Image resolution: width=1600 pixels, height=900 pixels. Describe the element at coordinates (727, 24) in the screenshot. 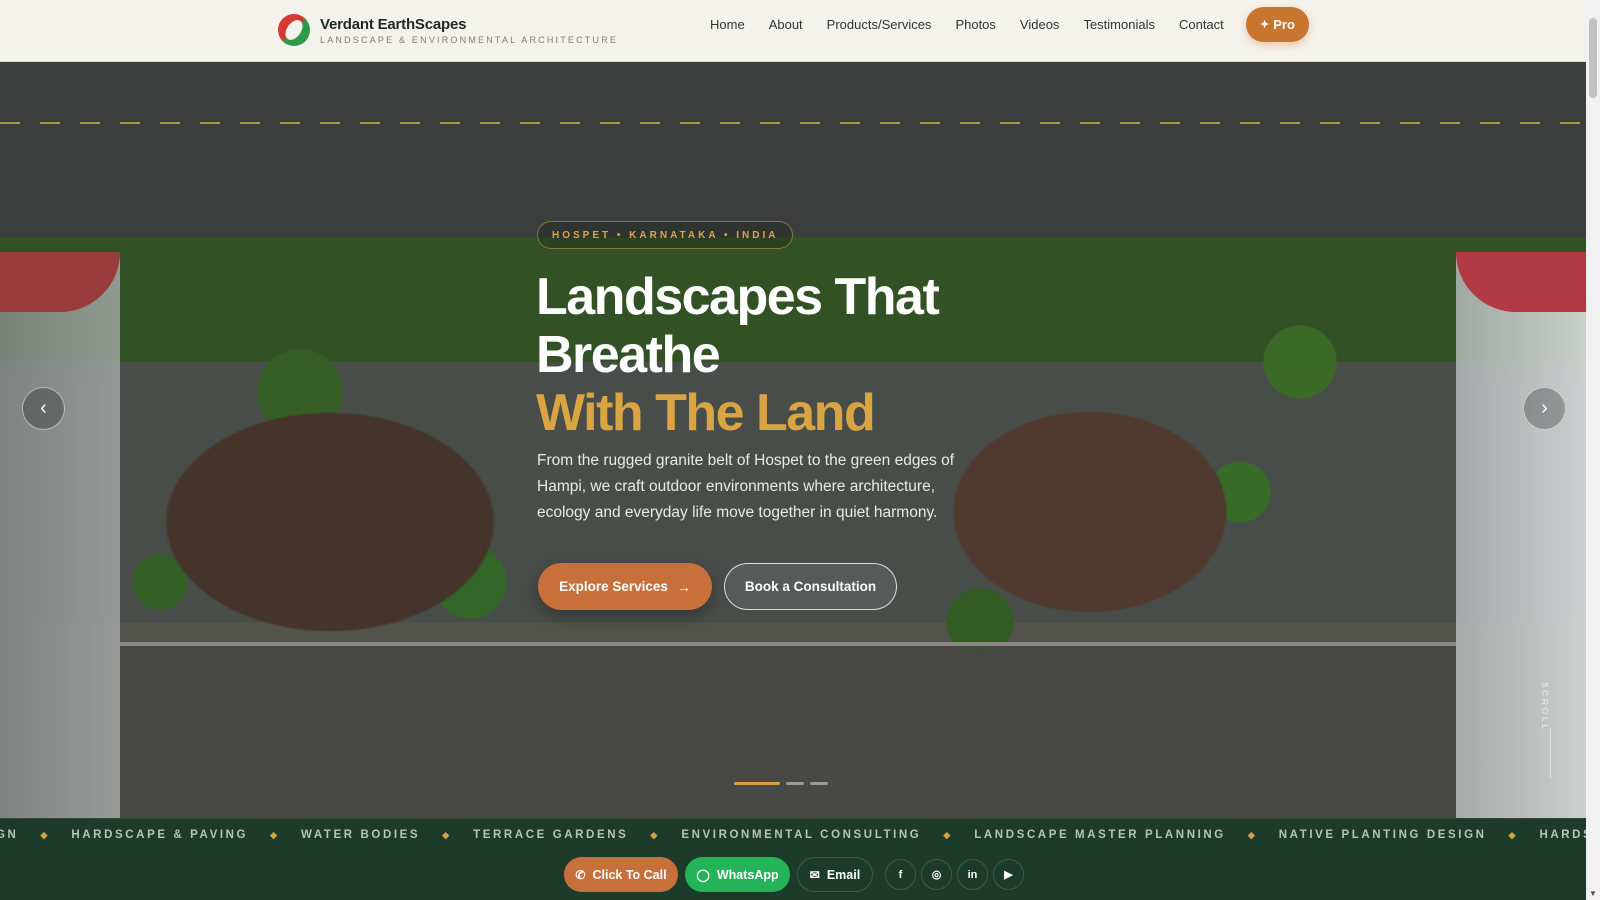

I see `nav-home: Home` at that location.